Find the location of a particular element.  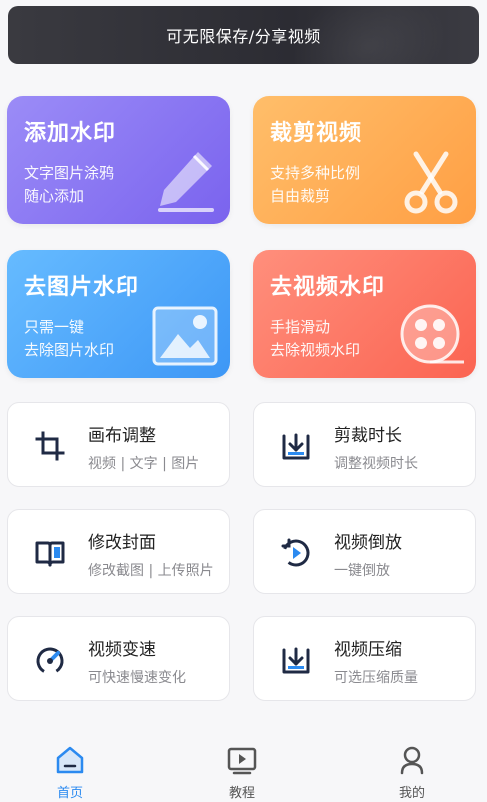

card-subtitle-line1: 支持多种比例 is located at coordinates (315, 173).